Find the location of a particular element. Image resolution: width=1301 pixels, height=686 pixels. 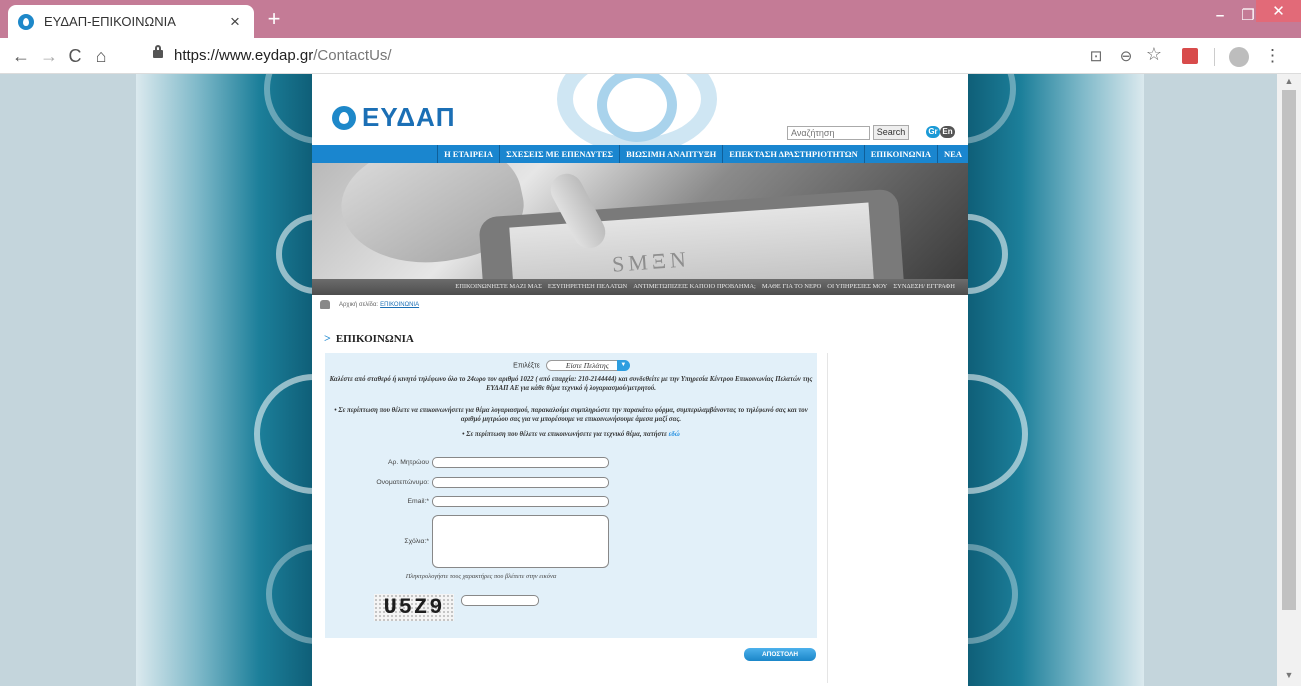

subnav-my-services: ΟΙ ΥΠΗΡΕΣΙΕΣ ΜΟΥ is located at coordinates (857, 287).